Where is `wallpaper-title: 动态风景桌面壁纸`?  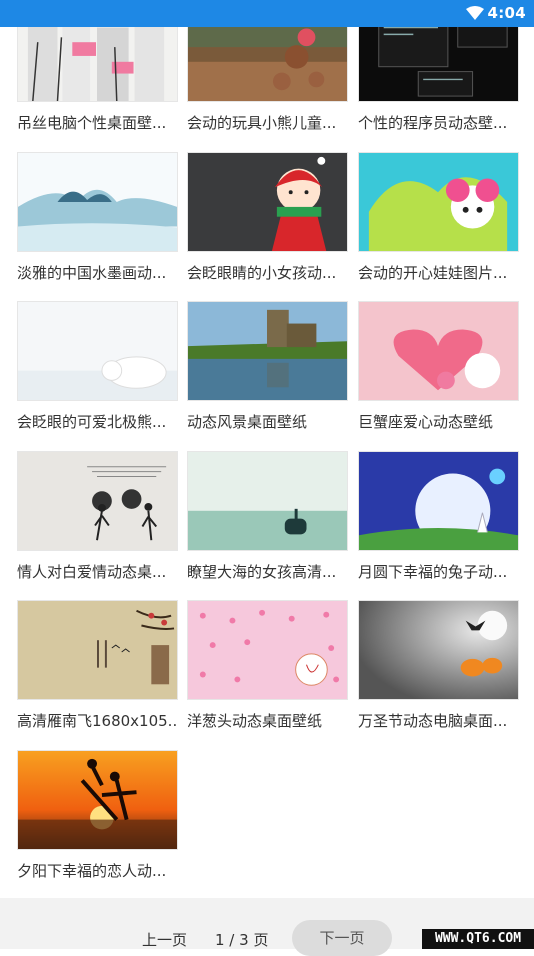 wallpaper-title: 动态风景桌面壁纸 is located at coordinates (247, 422).